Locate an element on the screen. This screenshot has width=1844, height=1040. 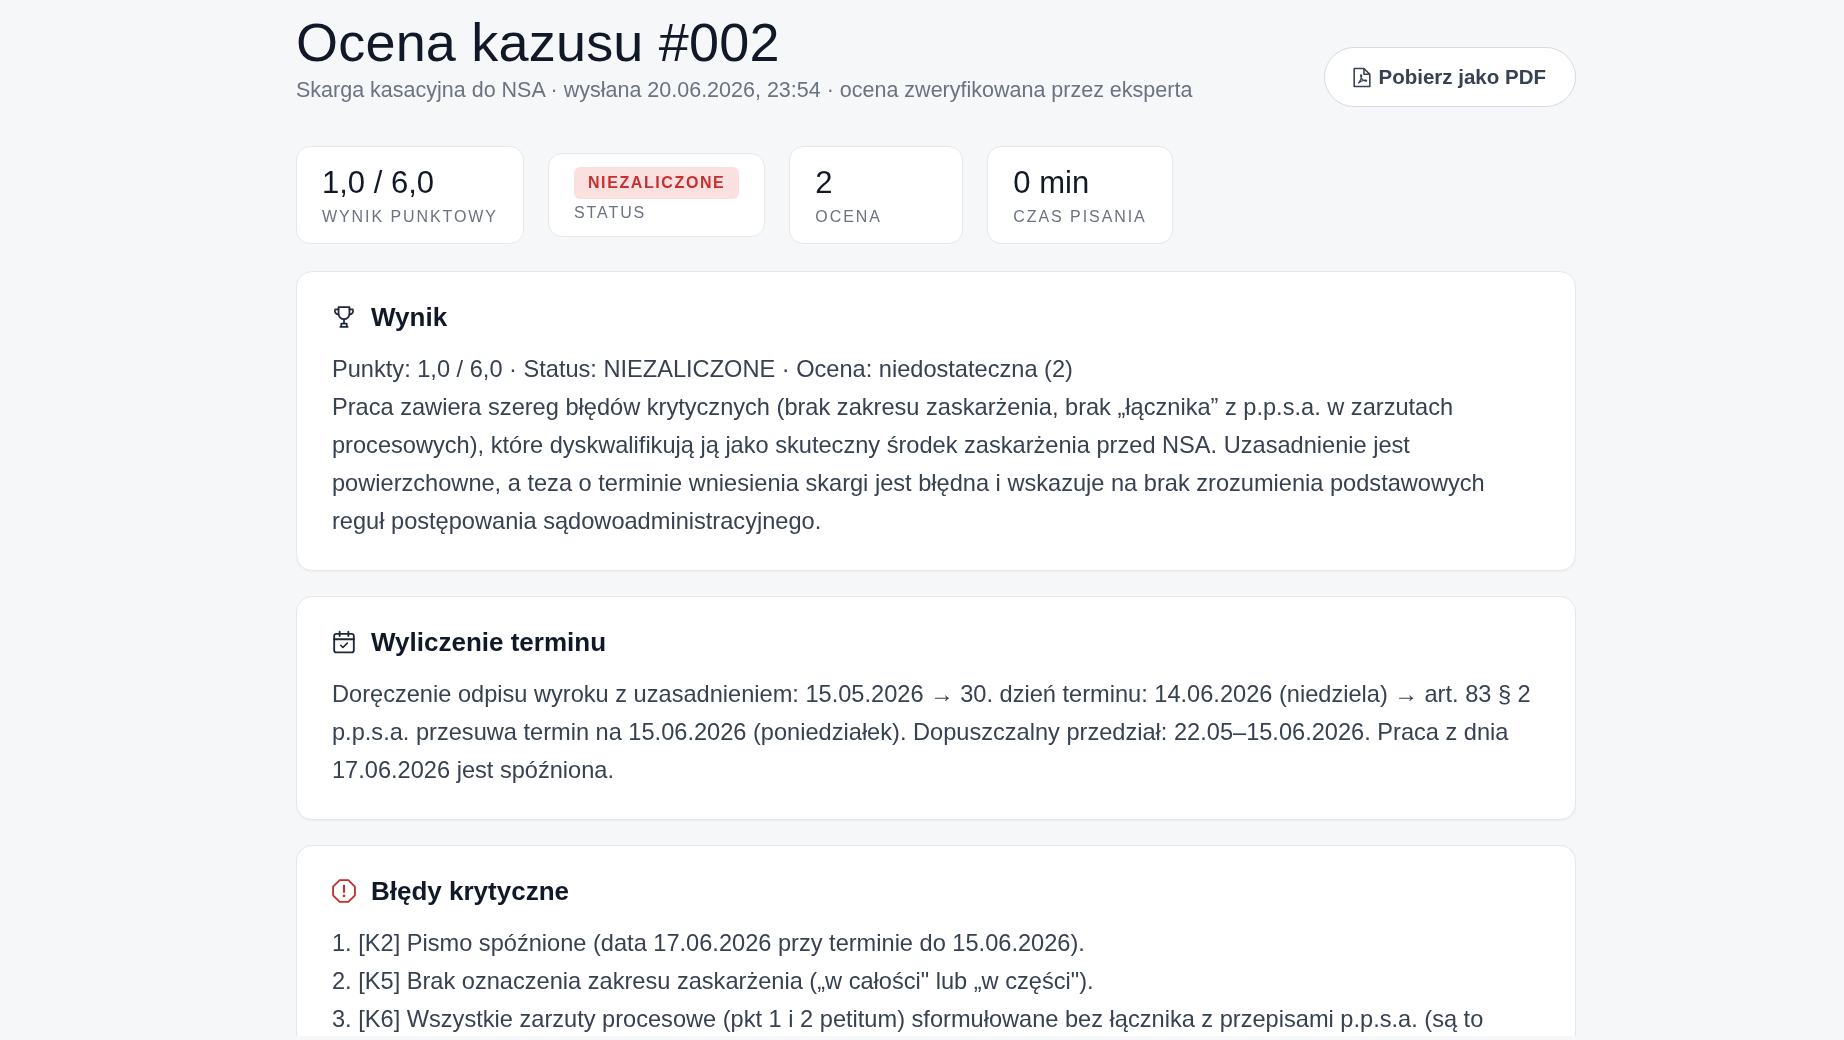
download-pdf-button: Pobierz jako PDF is located at coordinates (1449, 77).